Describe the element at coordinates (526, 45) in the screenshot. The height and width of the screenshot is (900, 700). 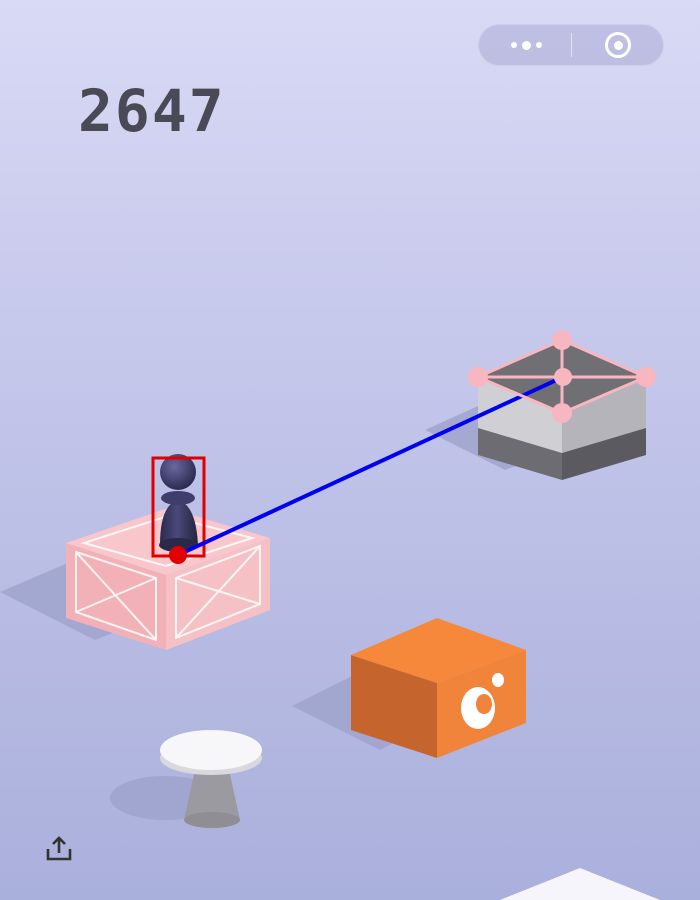
I see `more-button` at that location.